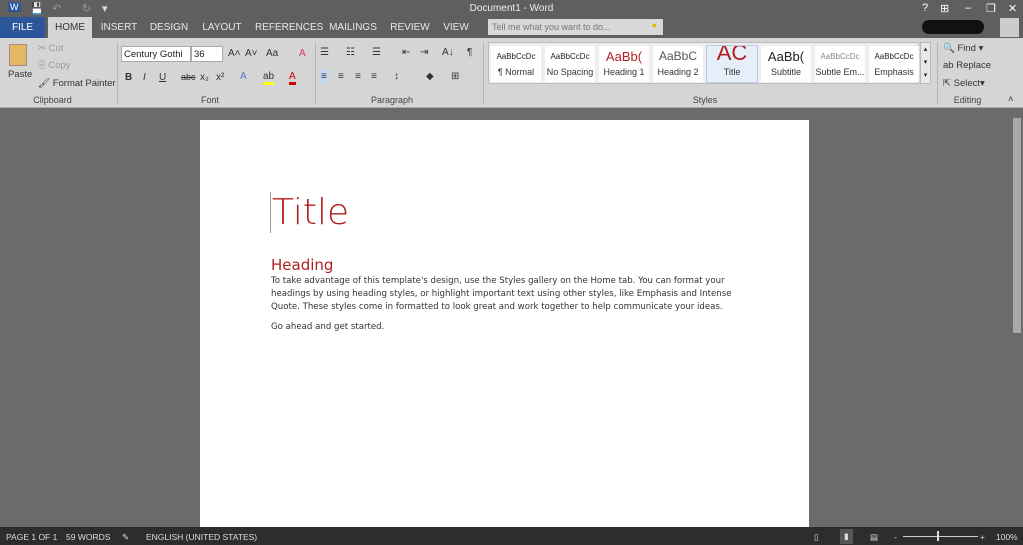 This screenshot has width=1023, height=545. What do you see at coordinates (22, 27) in the screenshot?
I see `tab-file: FILE` at bounding box center [22, 27].